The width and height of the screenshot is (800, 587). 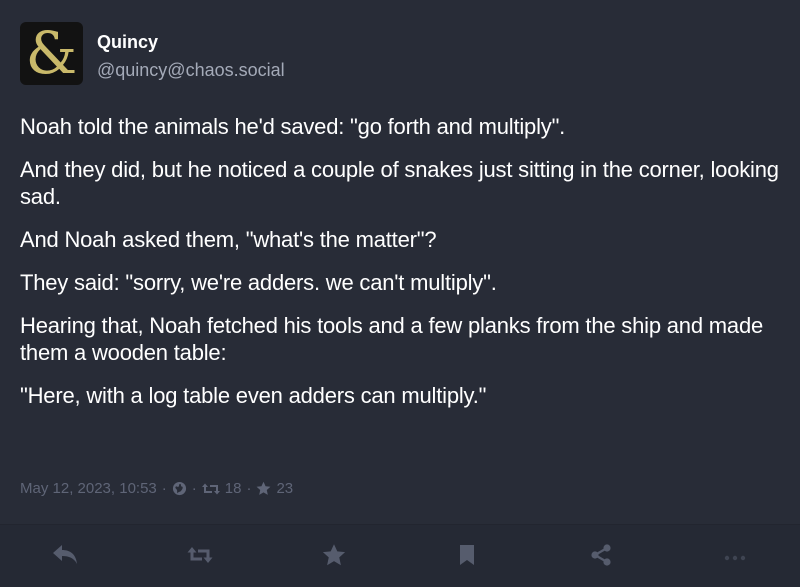 I want to click on account-handle: @quincy@chaos.social, so click(x=191, y=70).